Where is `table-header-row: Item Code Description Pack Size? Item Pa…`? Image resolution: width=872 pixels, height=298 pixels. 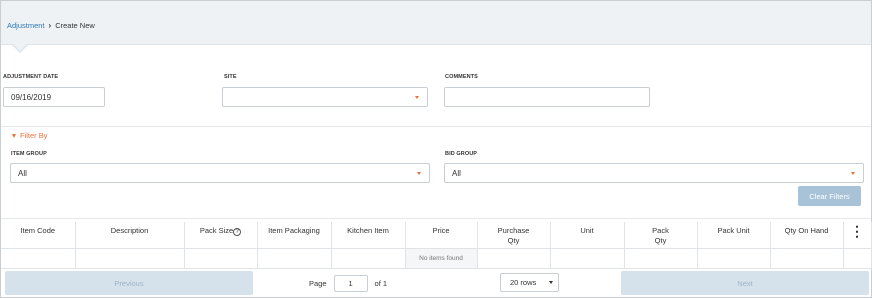
table-header-row: Item Code Description Pack Size? Item Pa… is located at coordinates (436, 235).